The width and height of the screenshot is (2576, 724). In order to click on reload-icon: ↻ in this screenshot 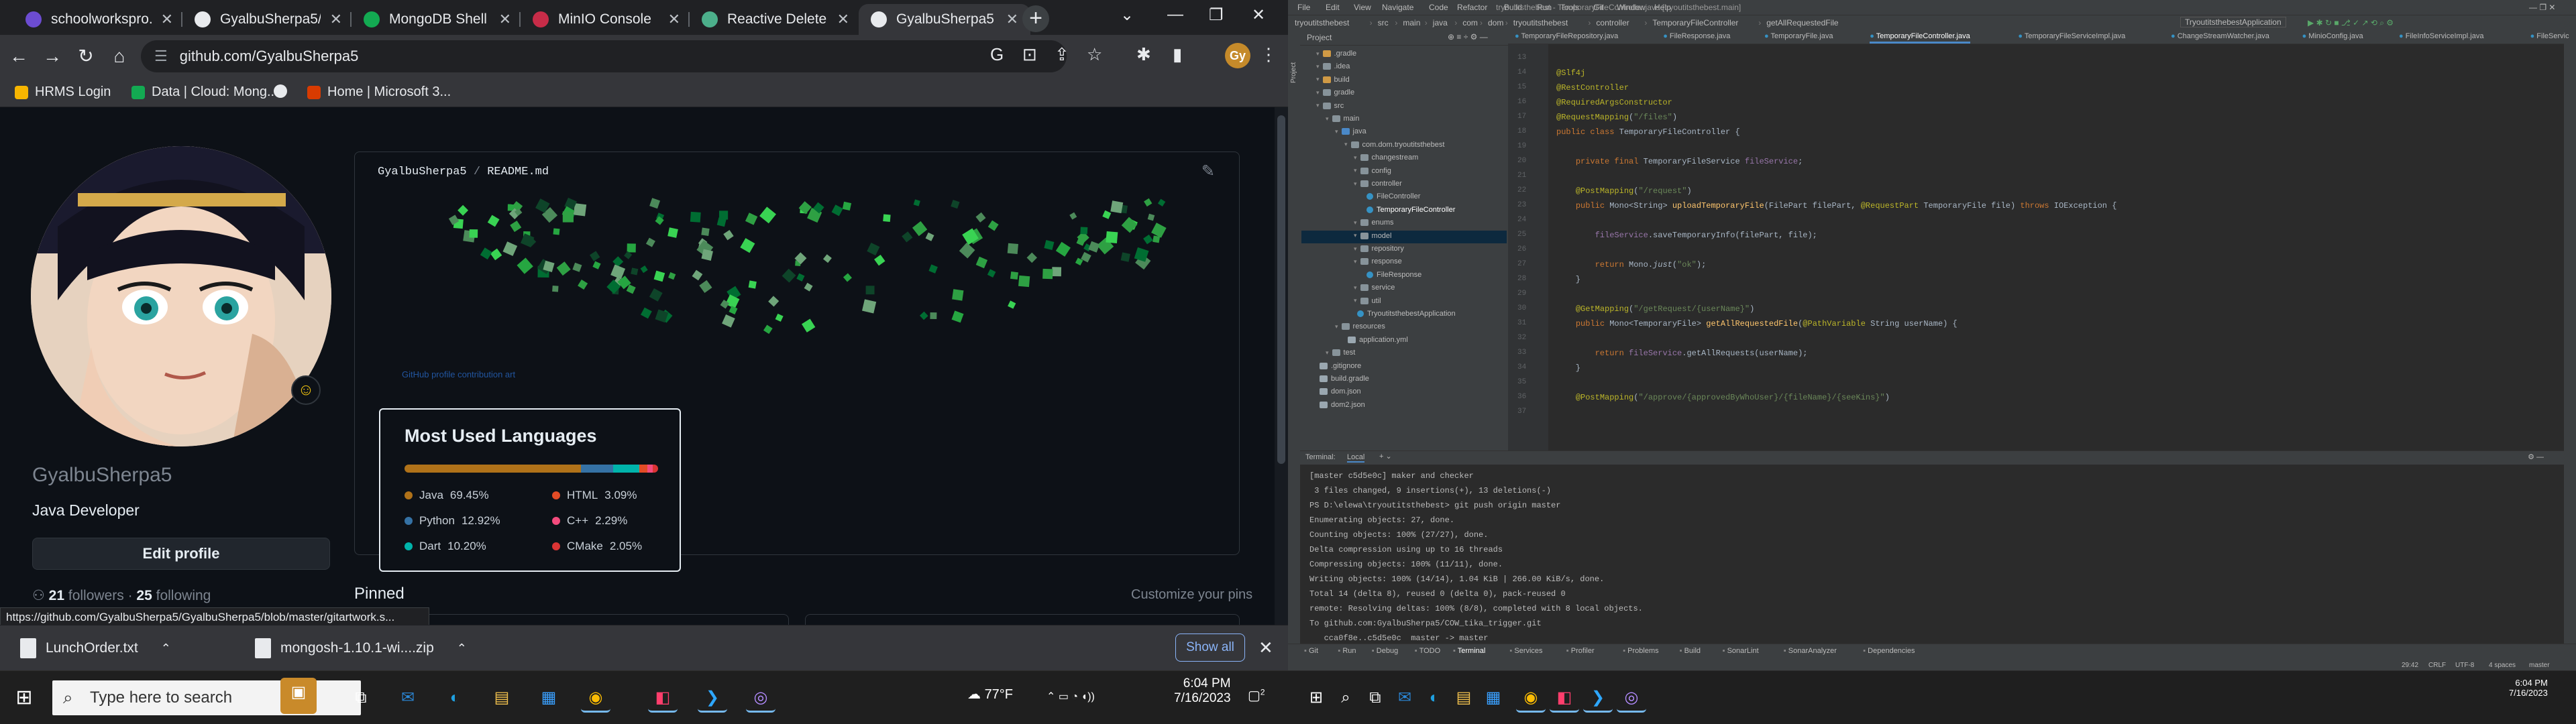, I will do `click(85, 56)`.